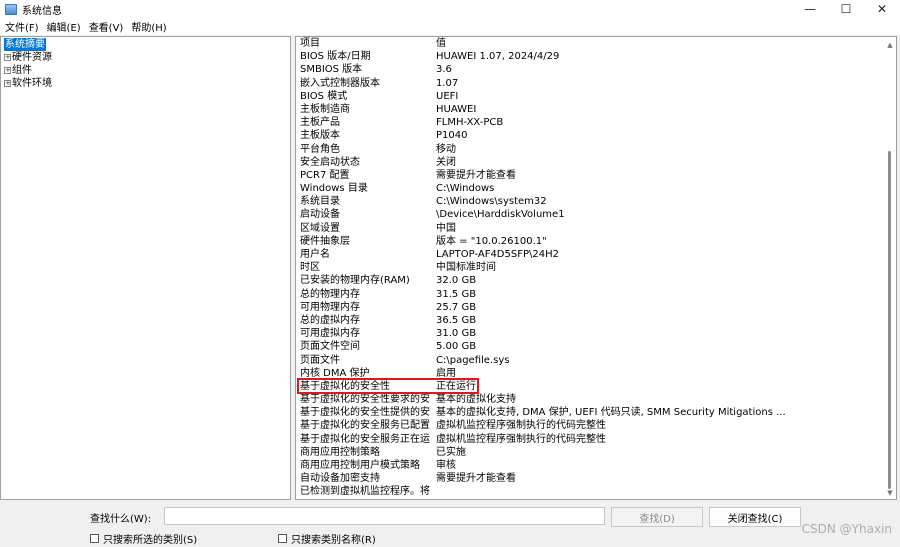 The width and height of the screenshot is (900, 547). What do you see at coordinates (596, 56) in the screenshot?
I see `list-row: BIOS 版本/日期 HUAWEI 1.07, 2024/4/29` at bounding box center [596, 56].